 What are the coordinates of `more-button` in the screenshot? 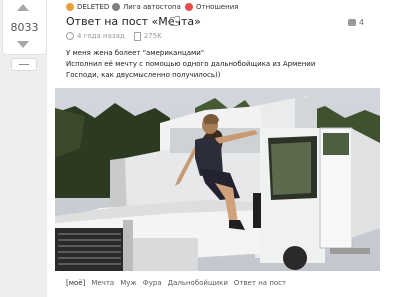 It's located at (24, 64).